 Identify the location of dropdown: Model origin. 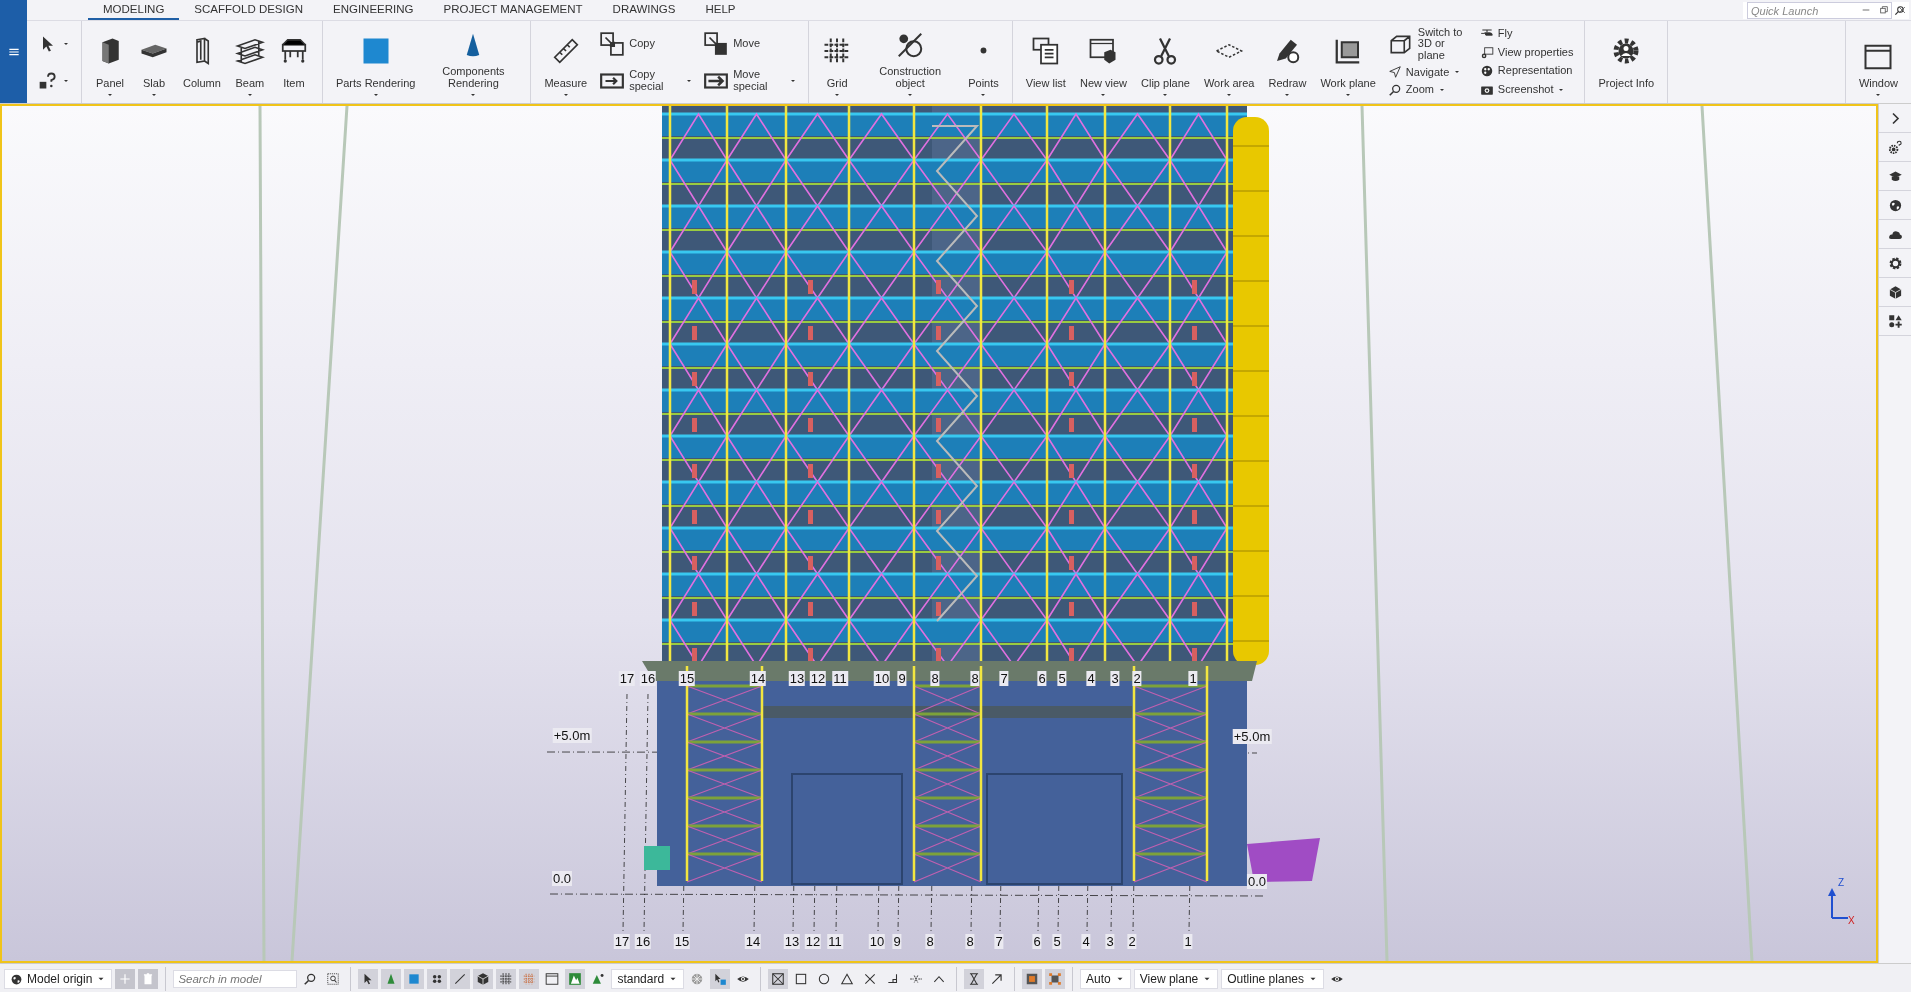
(58, 979).